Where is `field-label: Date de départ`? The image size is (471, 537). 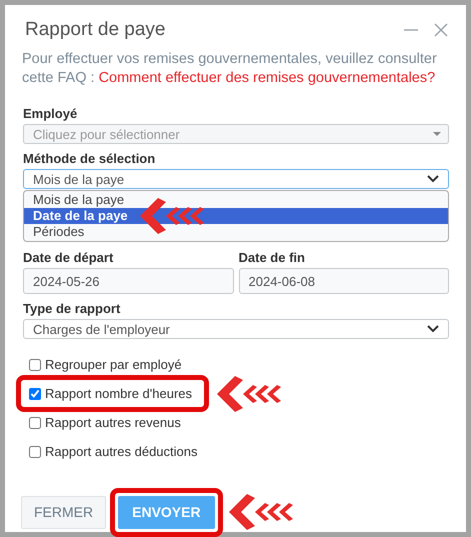 field-label: Date de départ is located at coordinates (68, 257).